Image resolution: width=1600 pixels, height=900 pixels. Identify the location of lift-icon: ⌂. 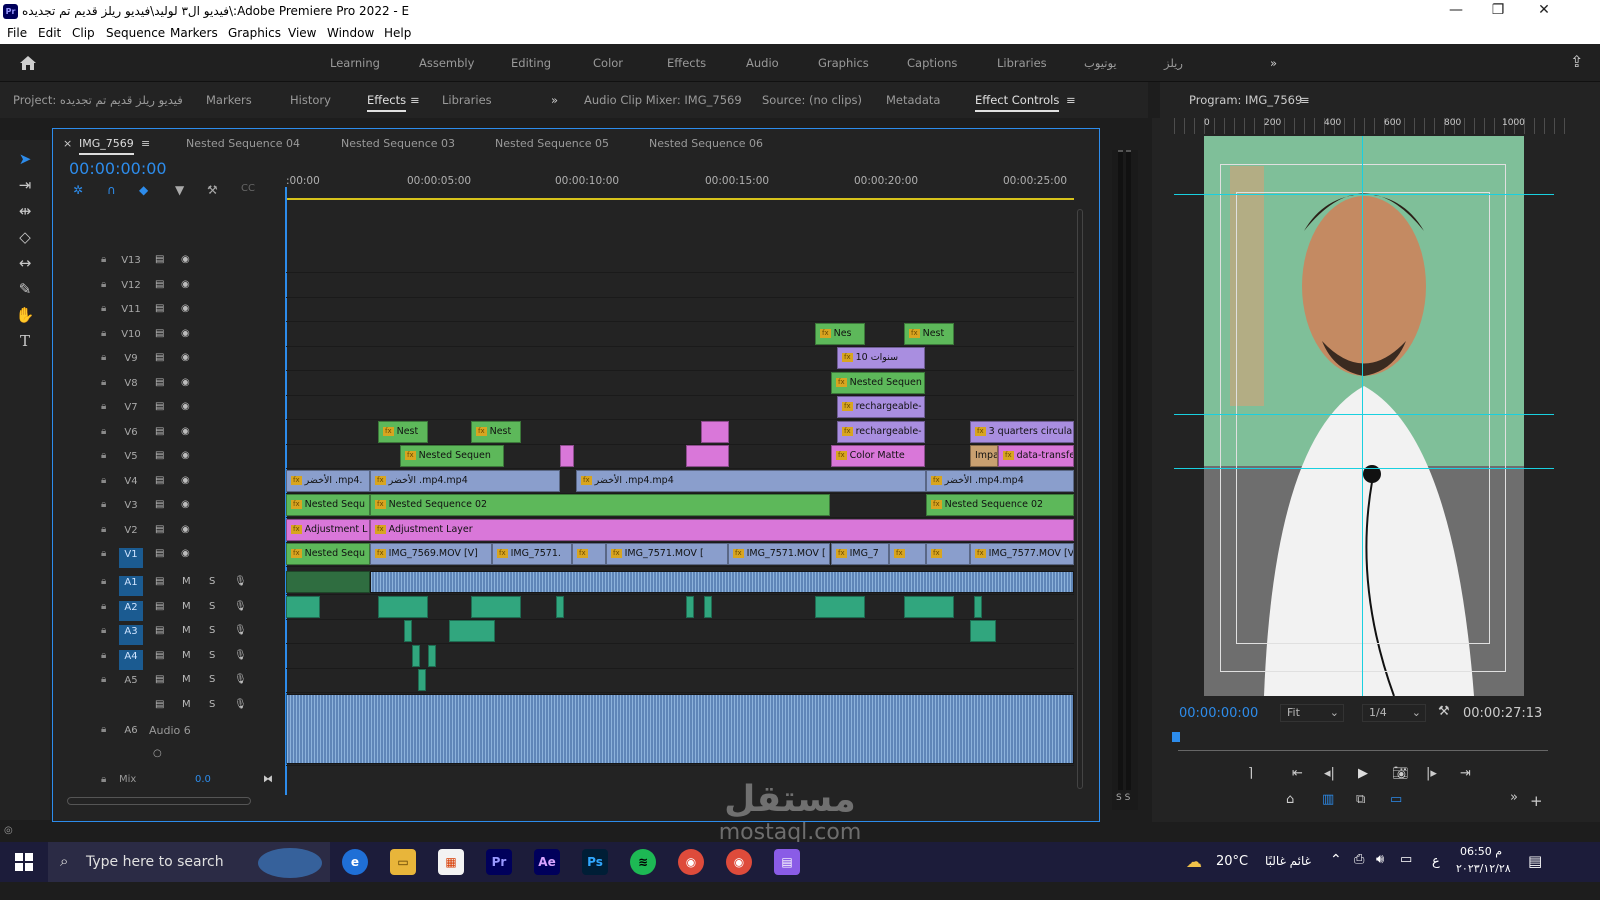
(1290, 799).